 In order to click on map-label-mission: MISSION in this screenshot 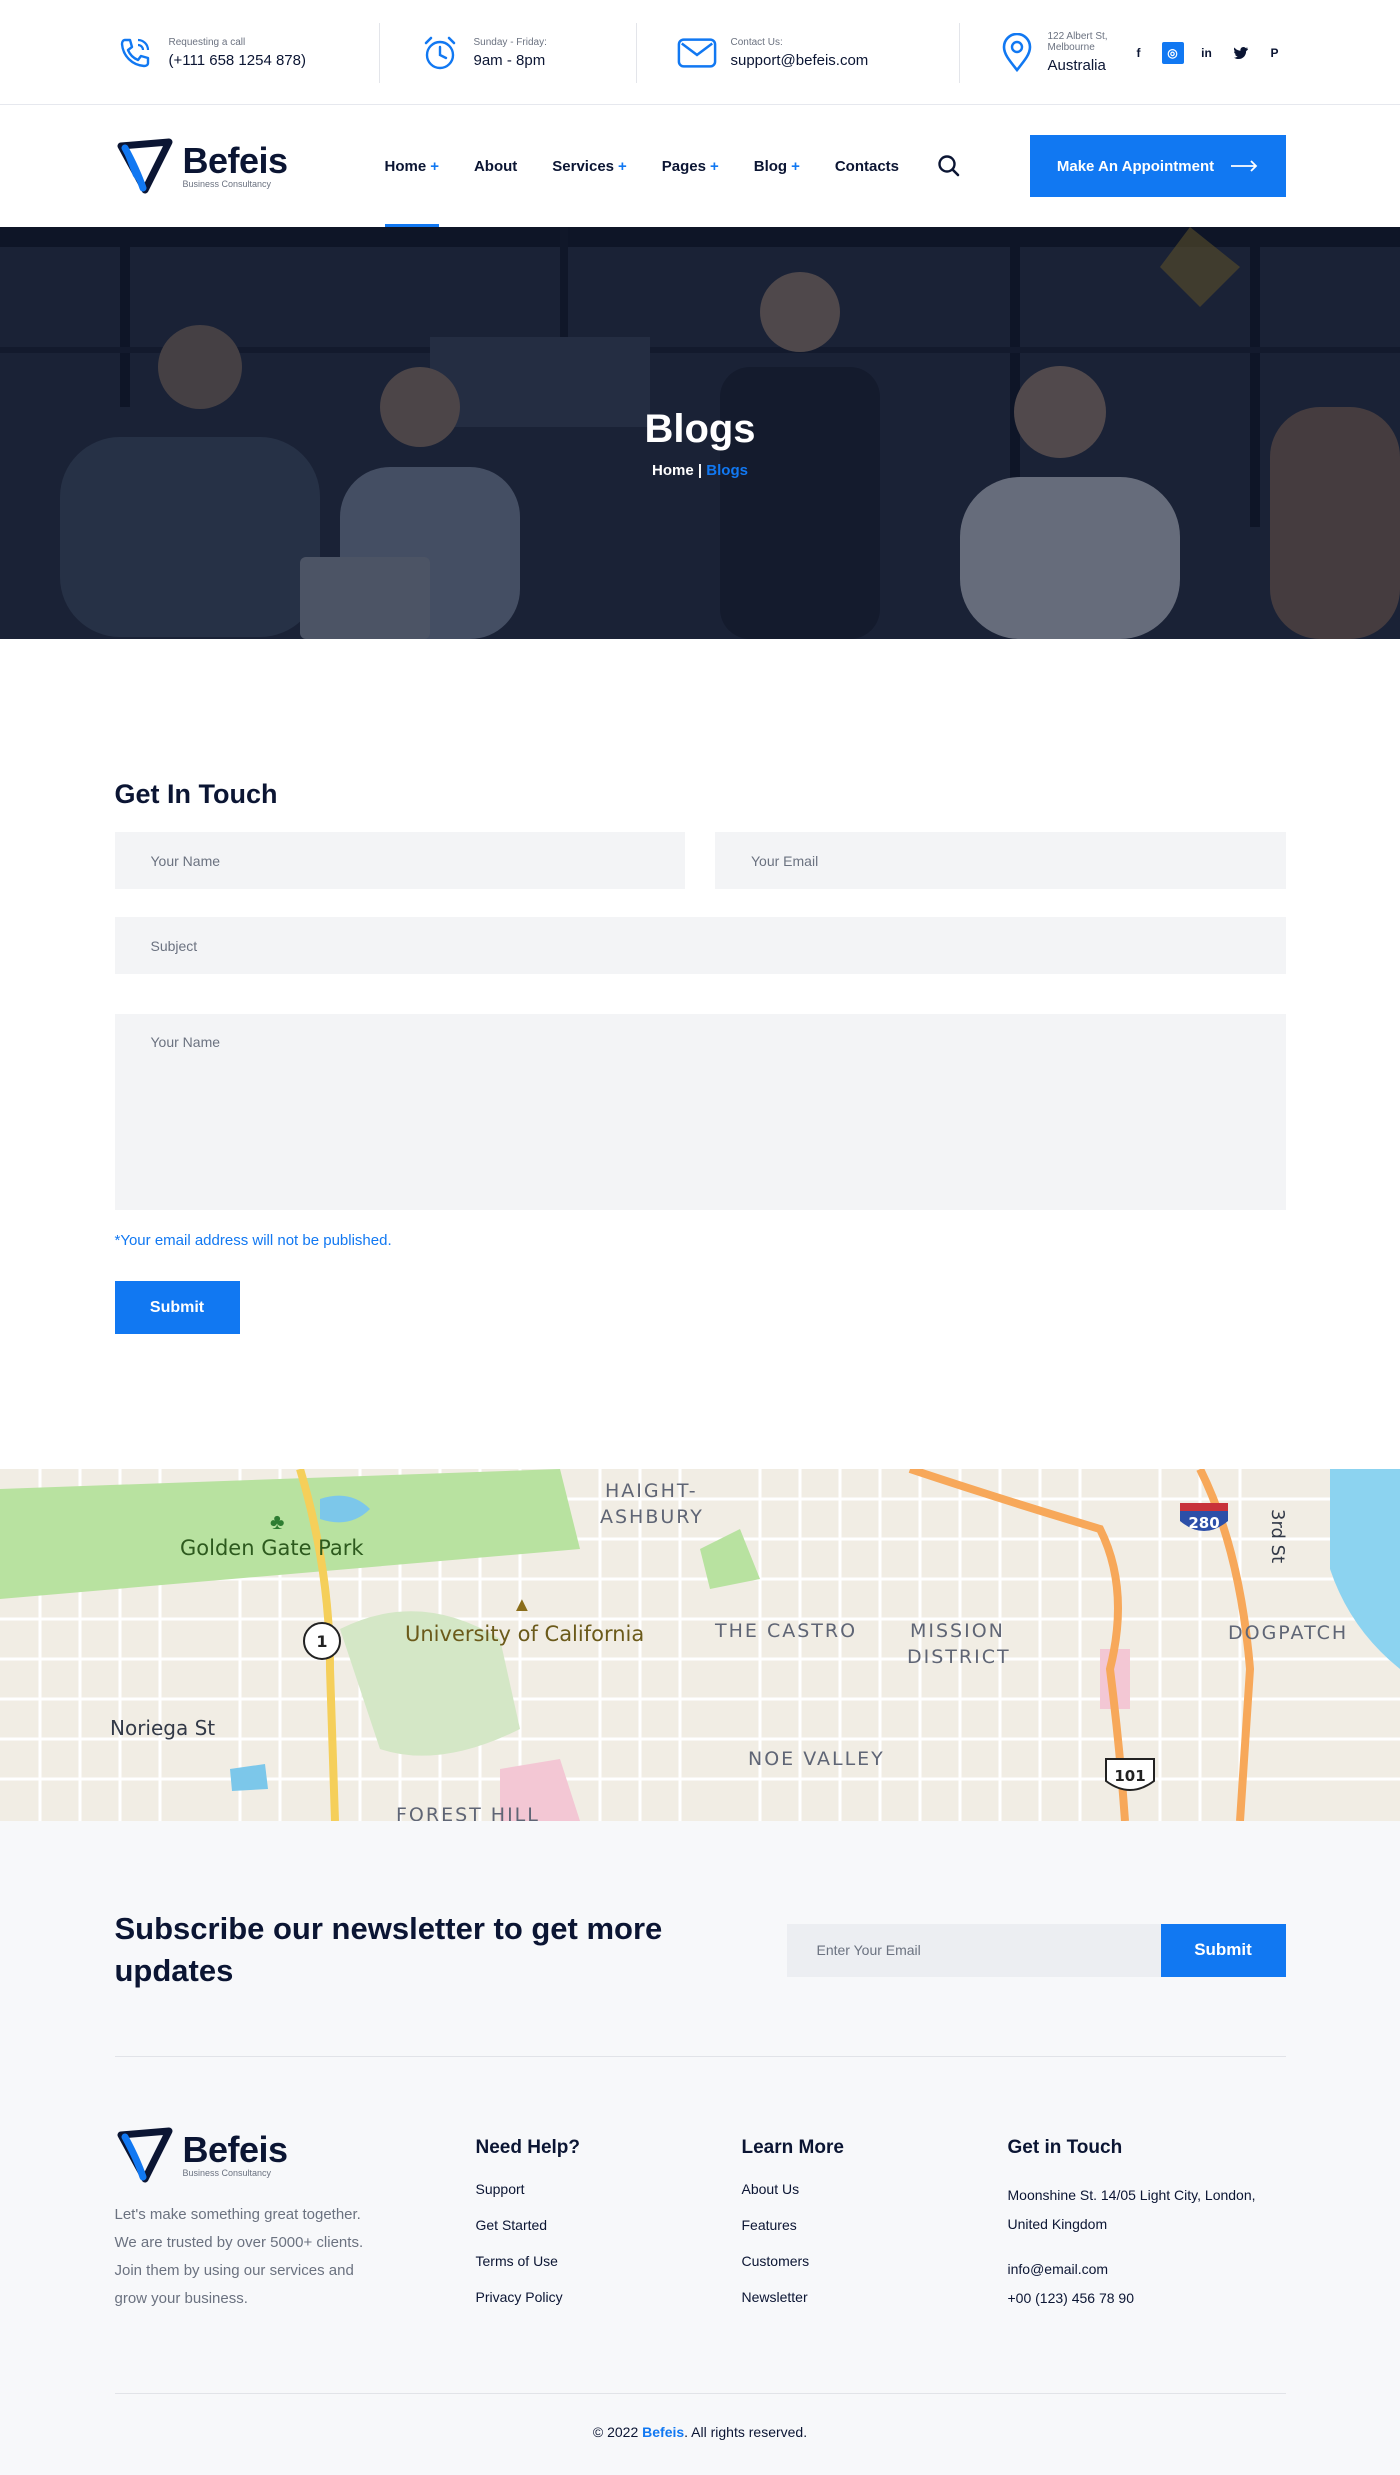, I will do `click(957, 1631)`.